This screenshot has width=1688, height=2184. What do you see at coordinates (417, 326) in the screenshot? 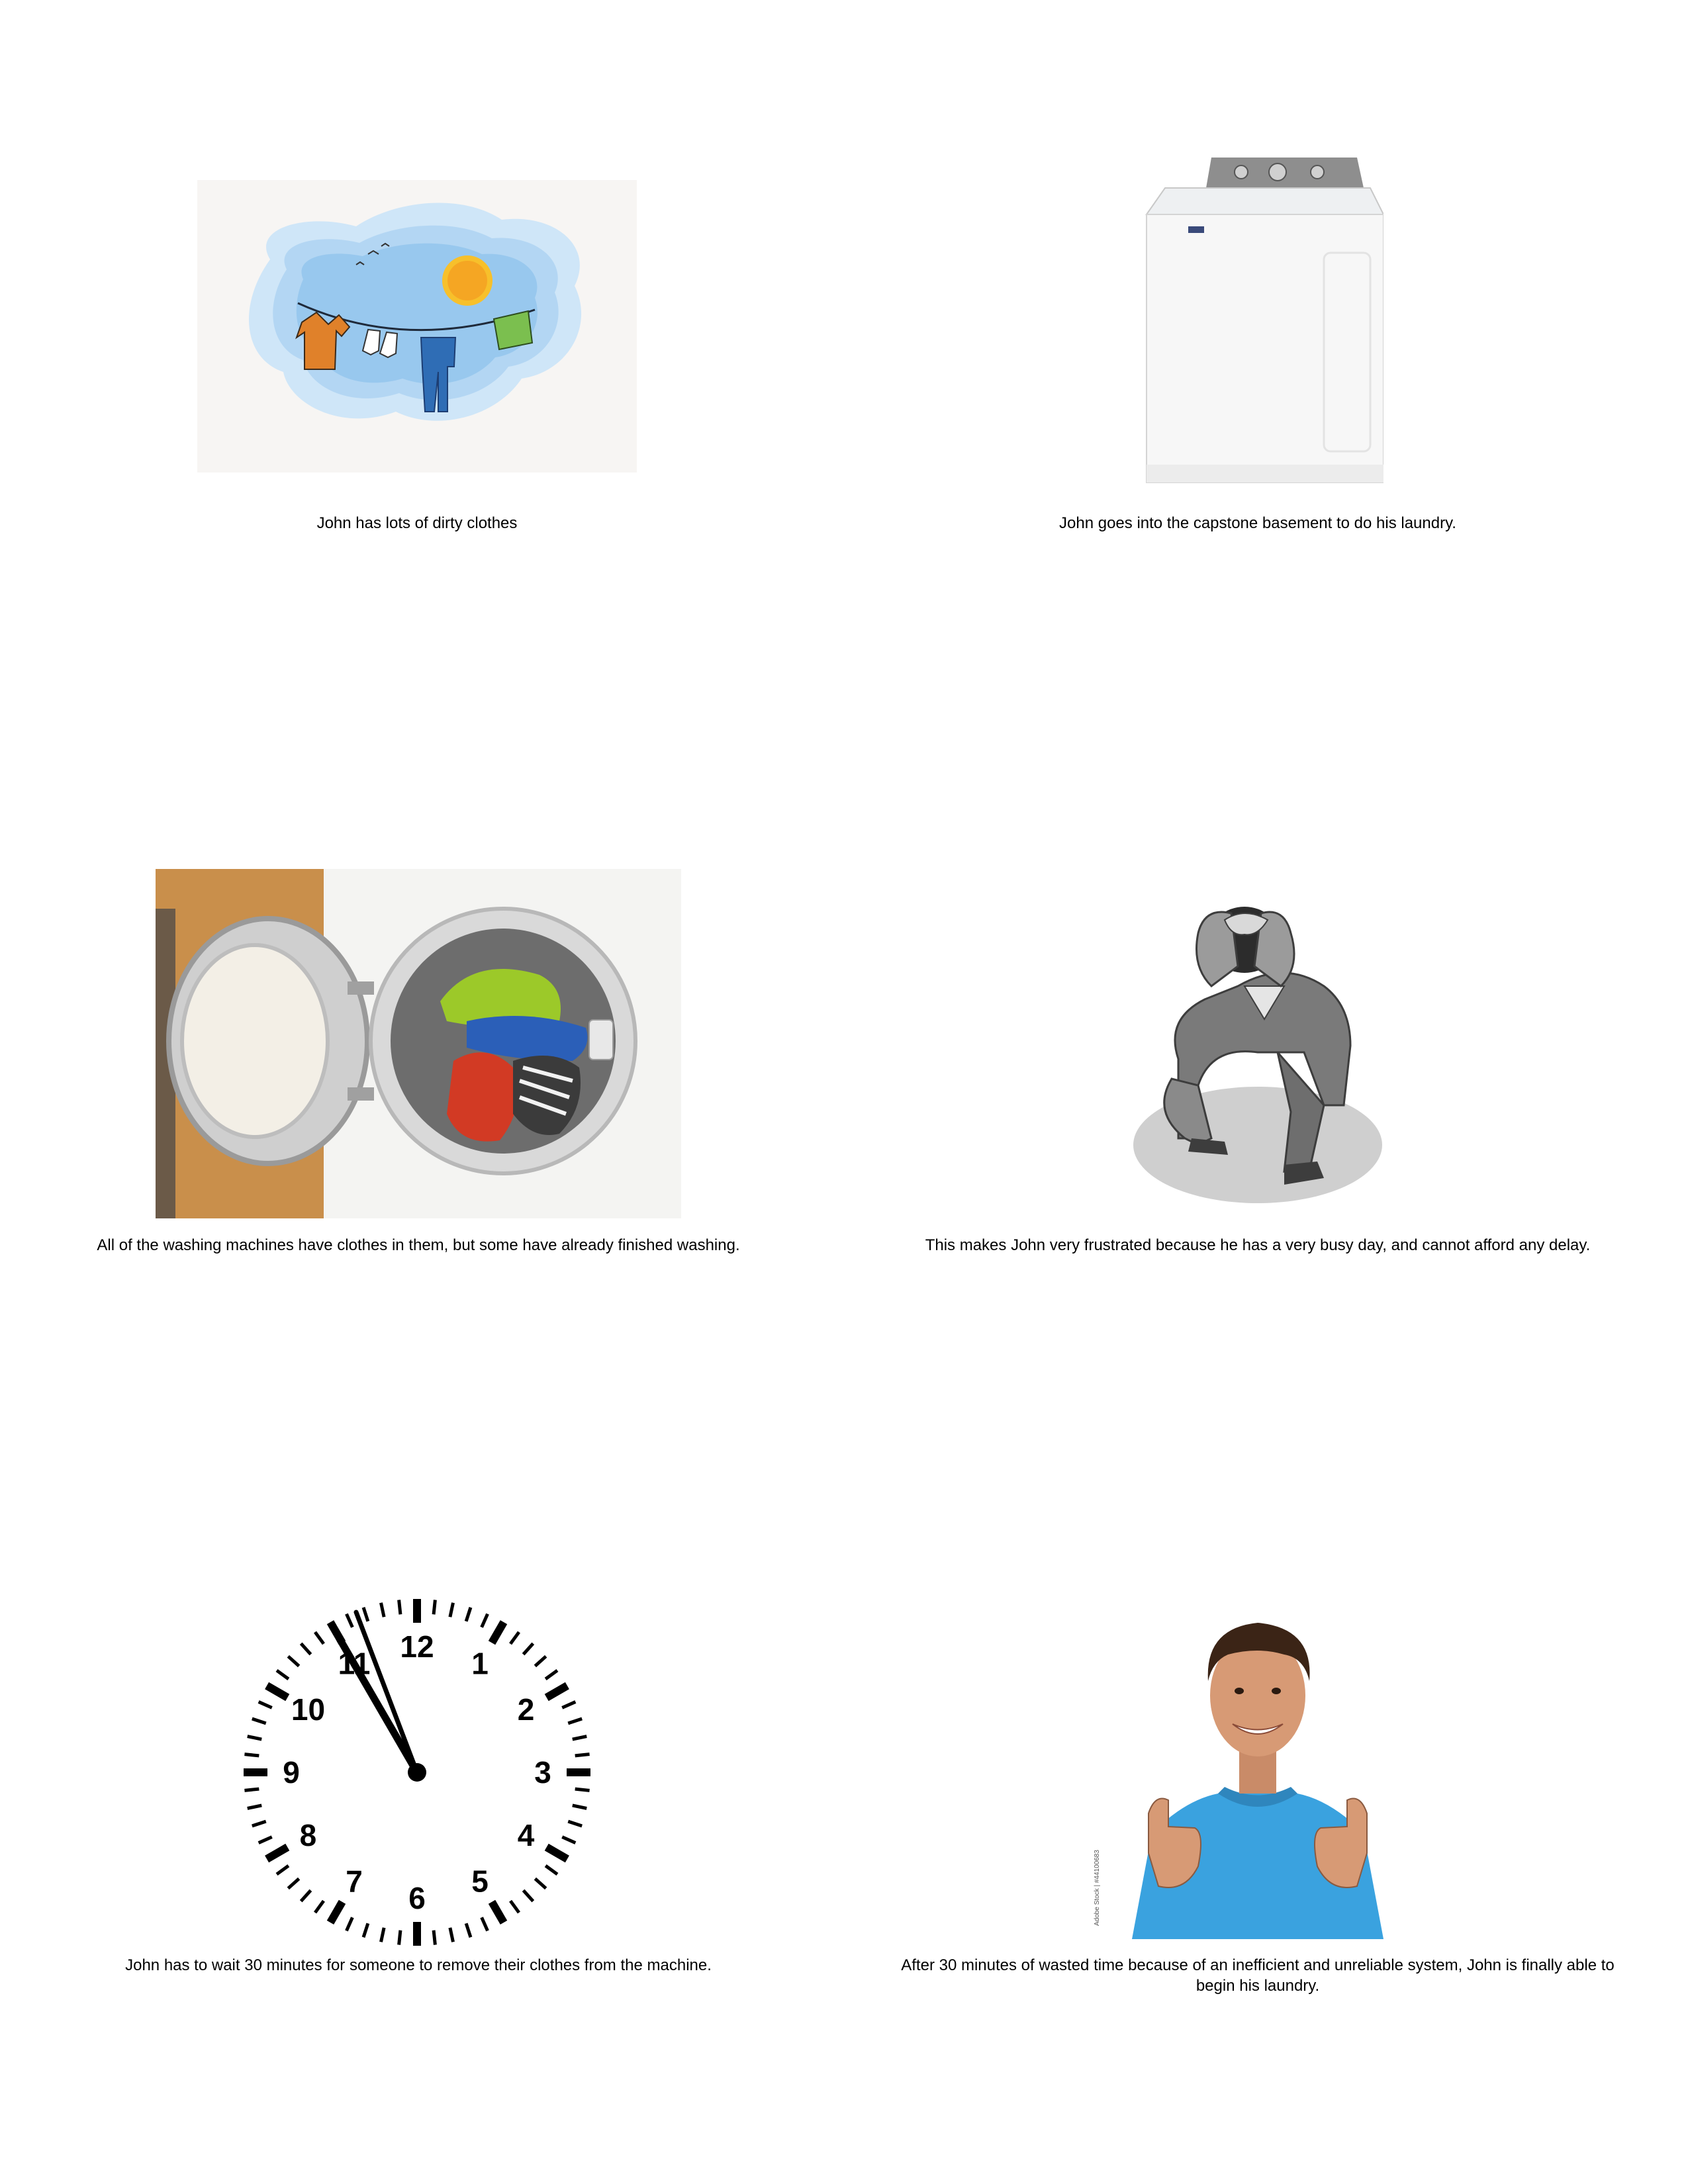
I see `clothesline-illustration` at bounding box center [417, 326].